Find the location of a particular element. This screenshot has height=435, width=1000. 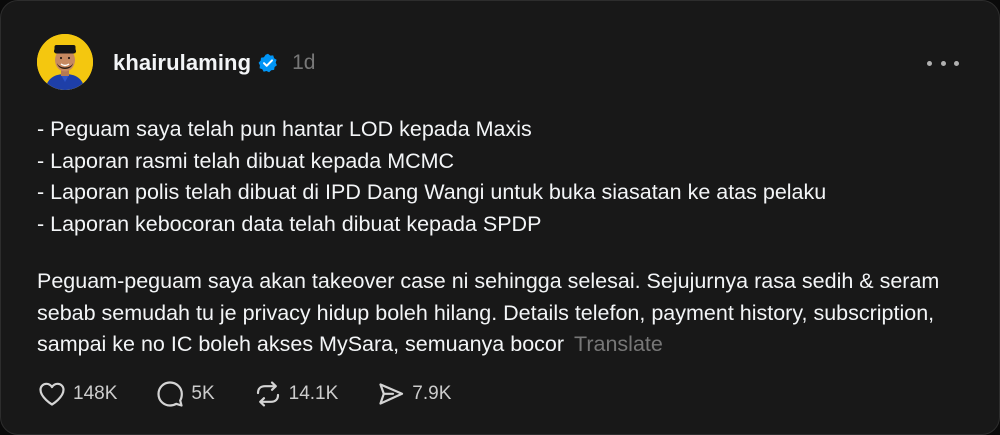

action-bar: 148K 5K 14.1K 7.9K is located at coordinates (263, 394).